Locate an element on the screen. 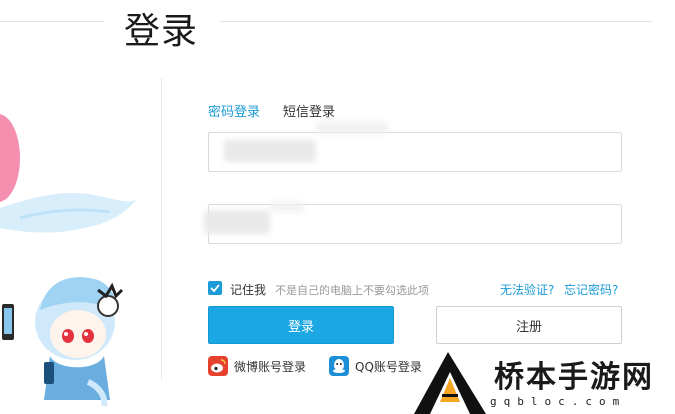 Image resolution: width=675 pixels, height=414 pixels. remember-hint: 不是自己的电脑上不要勾选此项 is located at coordinates (352, 290).